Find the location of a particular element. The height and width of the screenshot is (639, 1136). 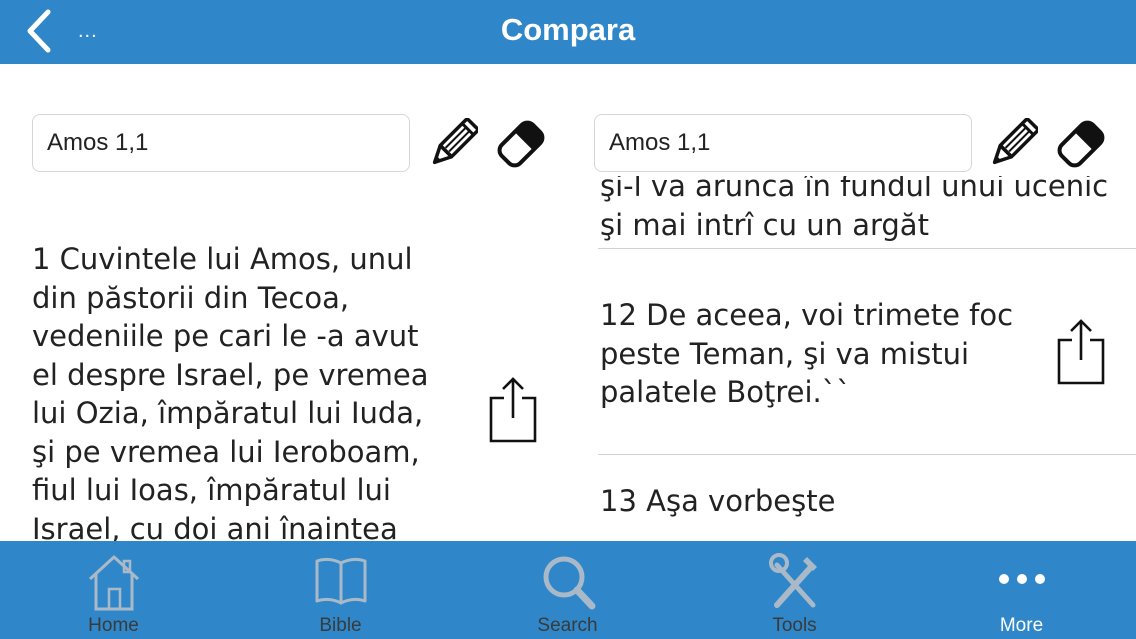

left-reference-input is located at coordinates (221, 143).